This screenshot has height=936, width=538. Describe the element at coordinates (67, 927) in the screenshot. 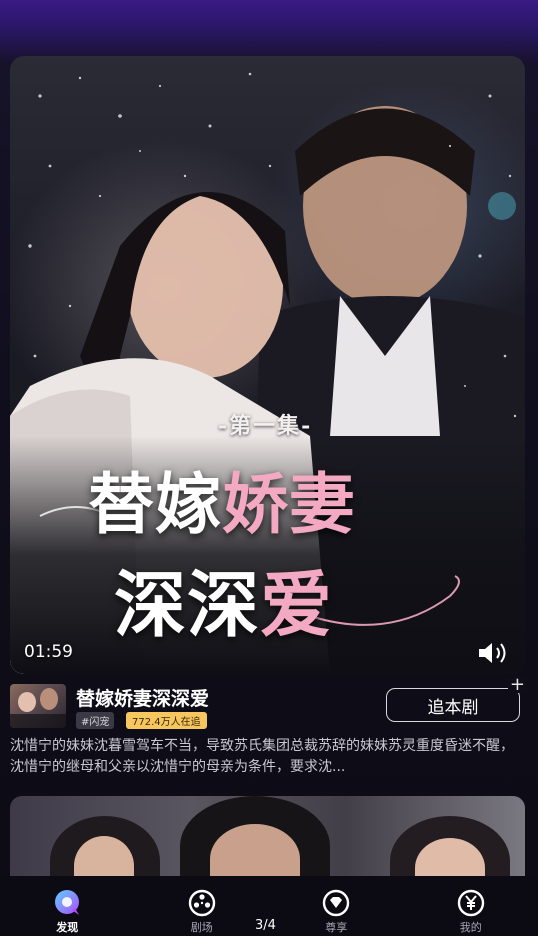

I see `nav-label-discover: 发现` at that location.